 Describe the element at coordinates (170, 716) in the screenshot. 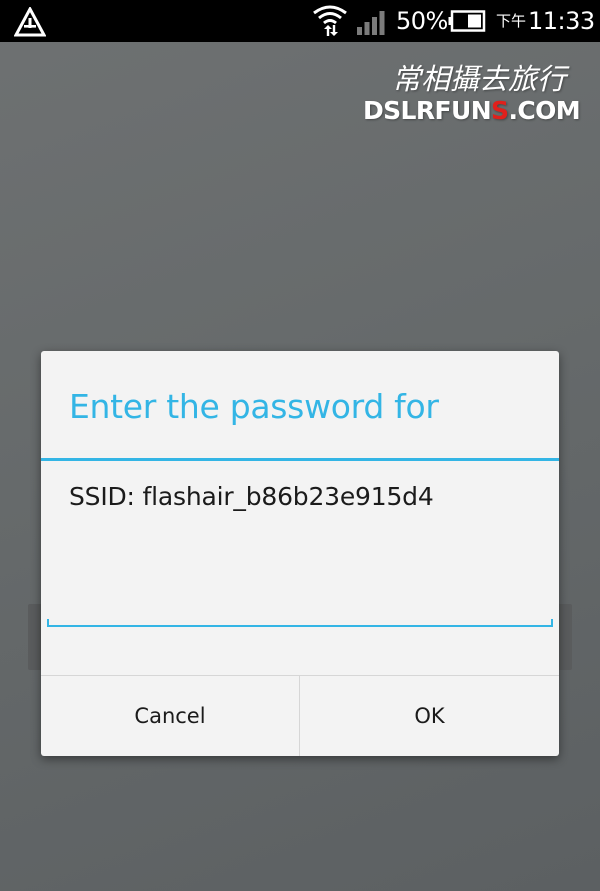

I see `cancel-button: Cancel` at that location.